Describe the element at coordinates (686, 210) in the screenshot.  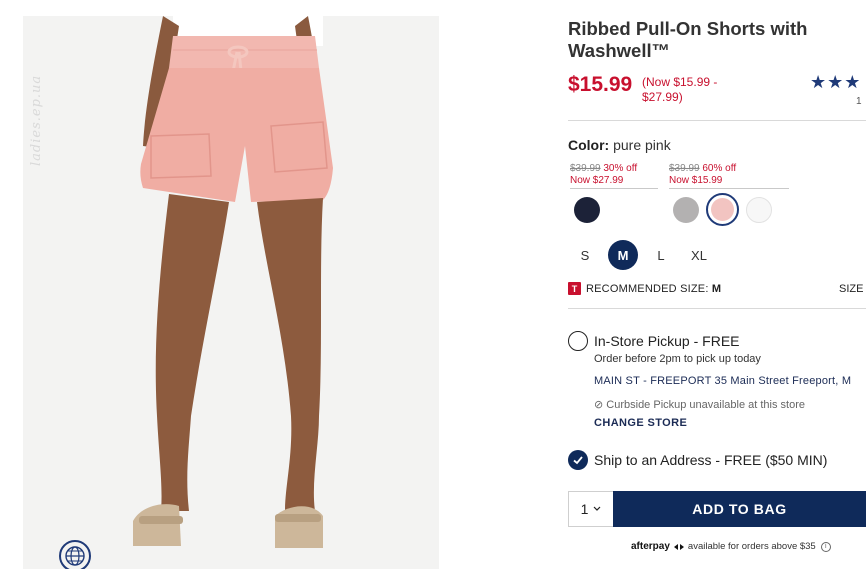
I see `swatch-grey` at that location.